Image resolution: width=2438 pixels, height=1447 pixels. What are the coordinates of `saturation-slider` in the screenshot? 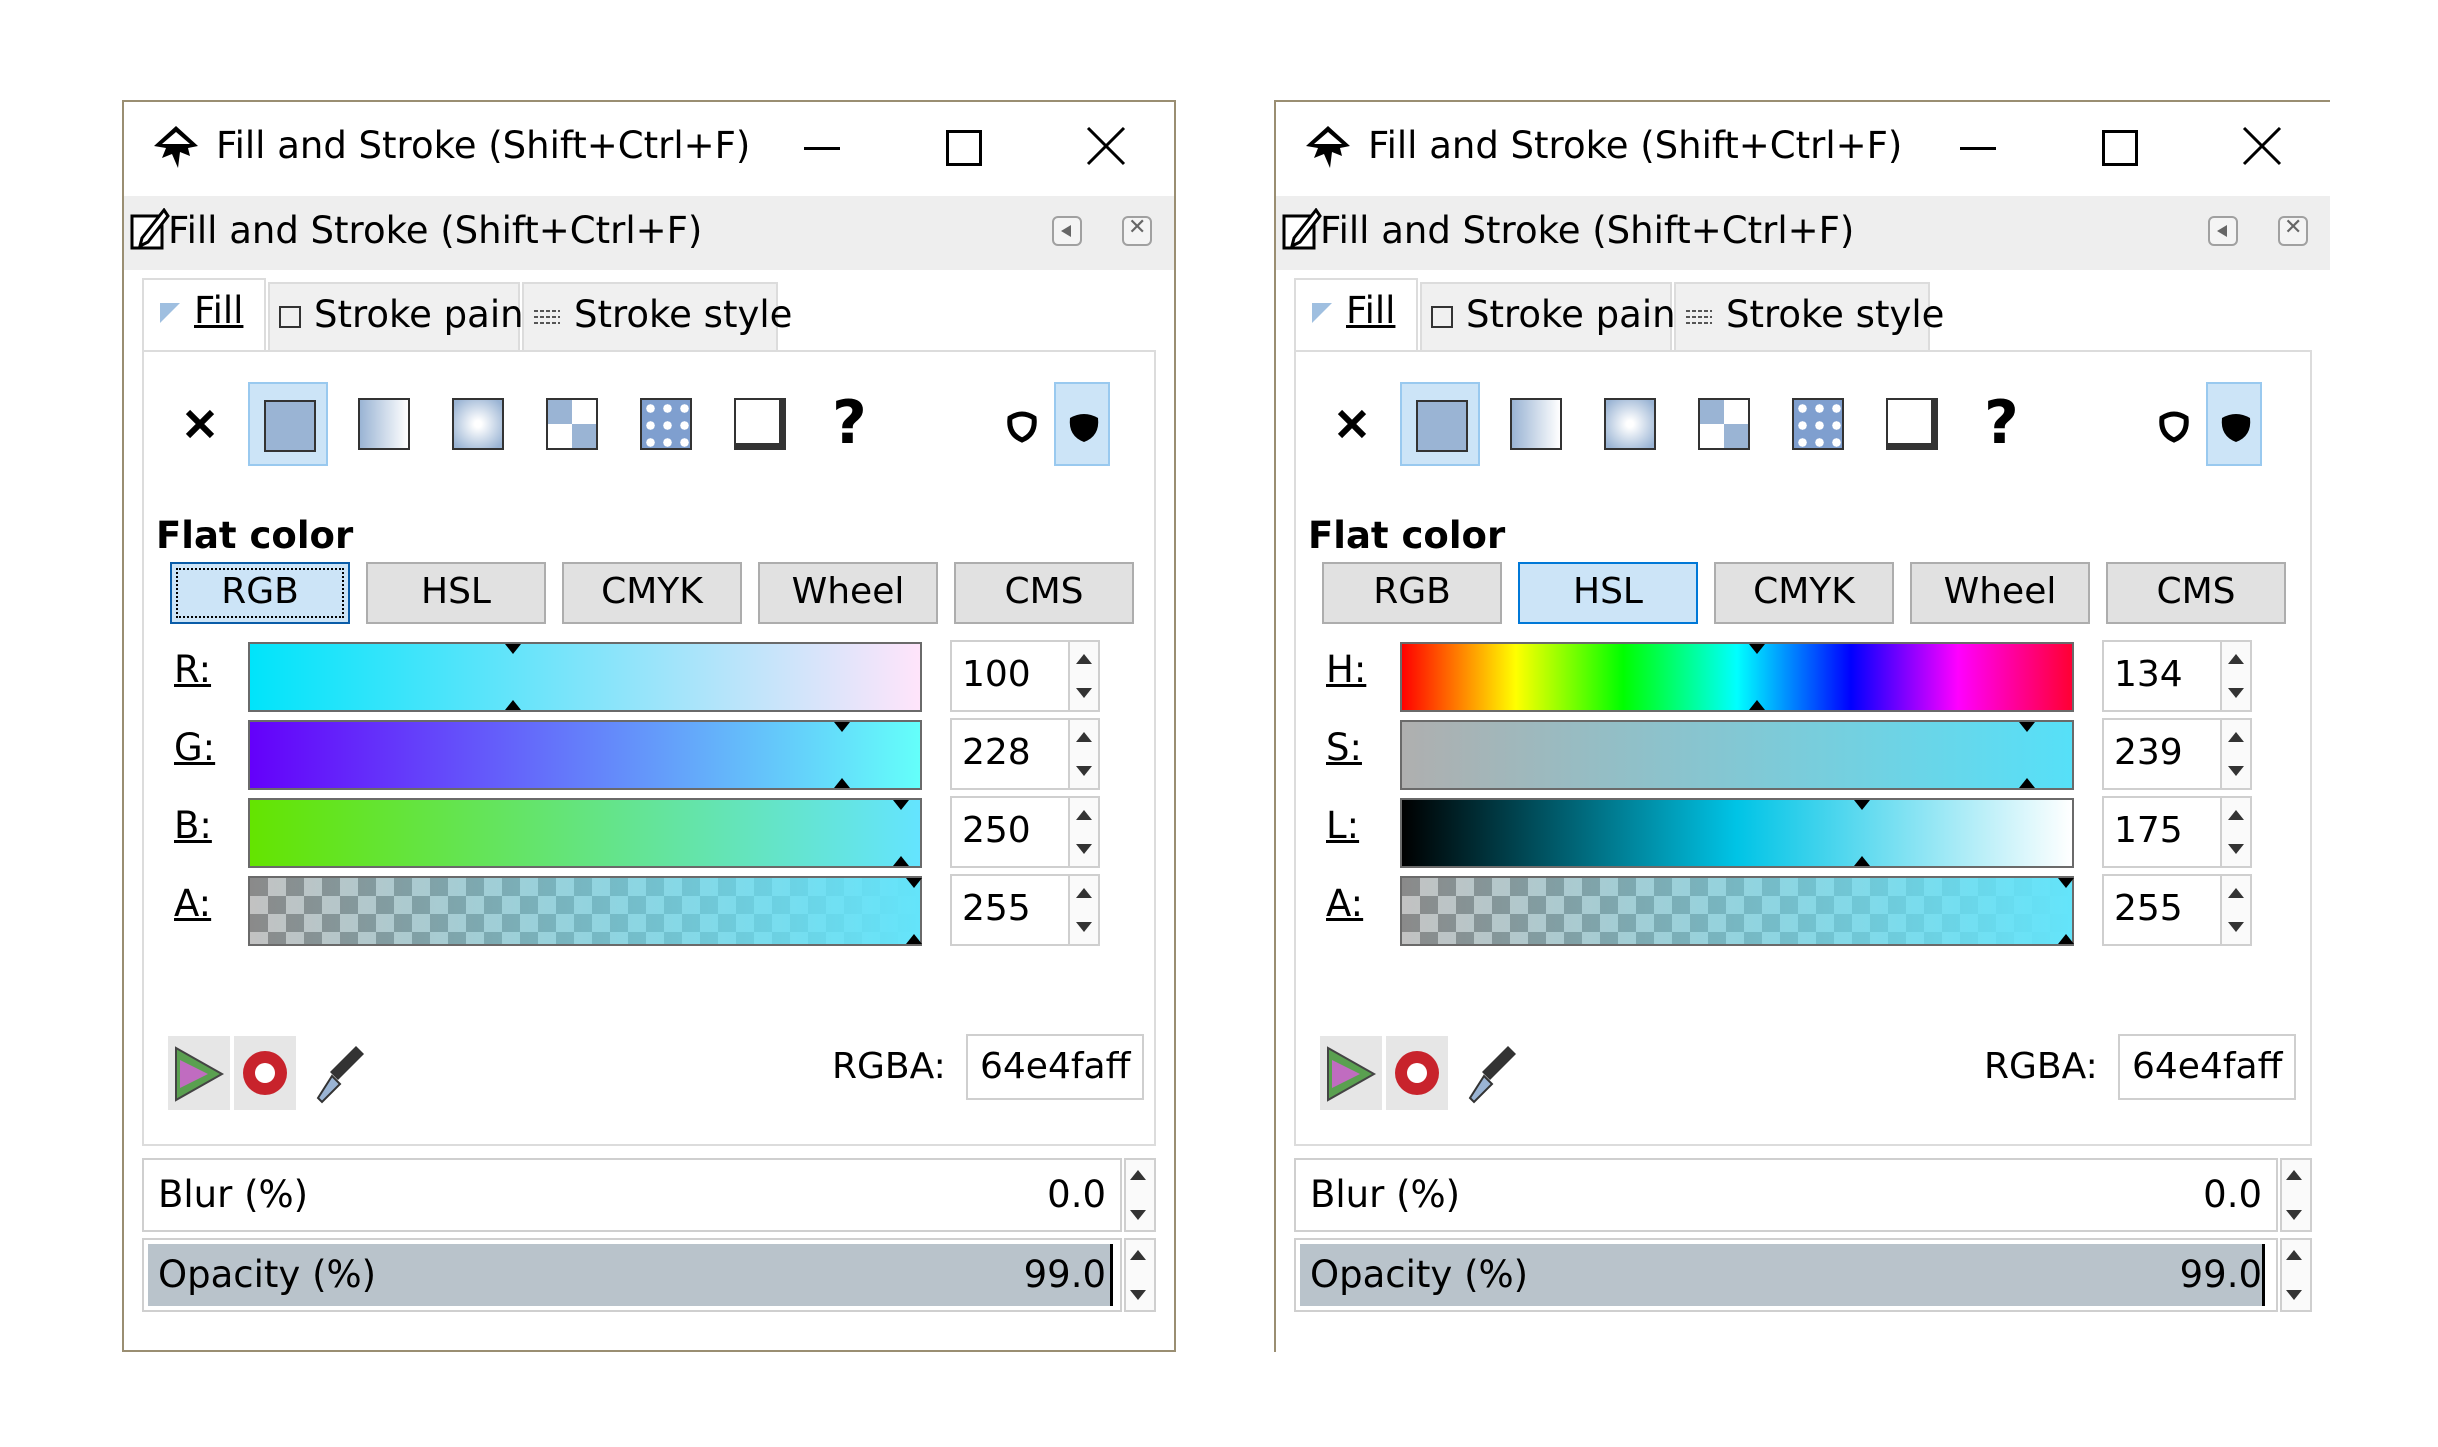 It's located at (1737, 755).